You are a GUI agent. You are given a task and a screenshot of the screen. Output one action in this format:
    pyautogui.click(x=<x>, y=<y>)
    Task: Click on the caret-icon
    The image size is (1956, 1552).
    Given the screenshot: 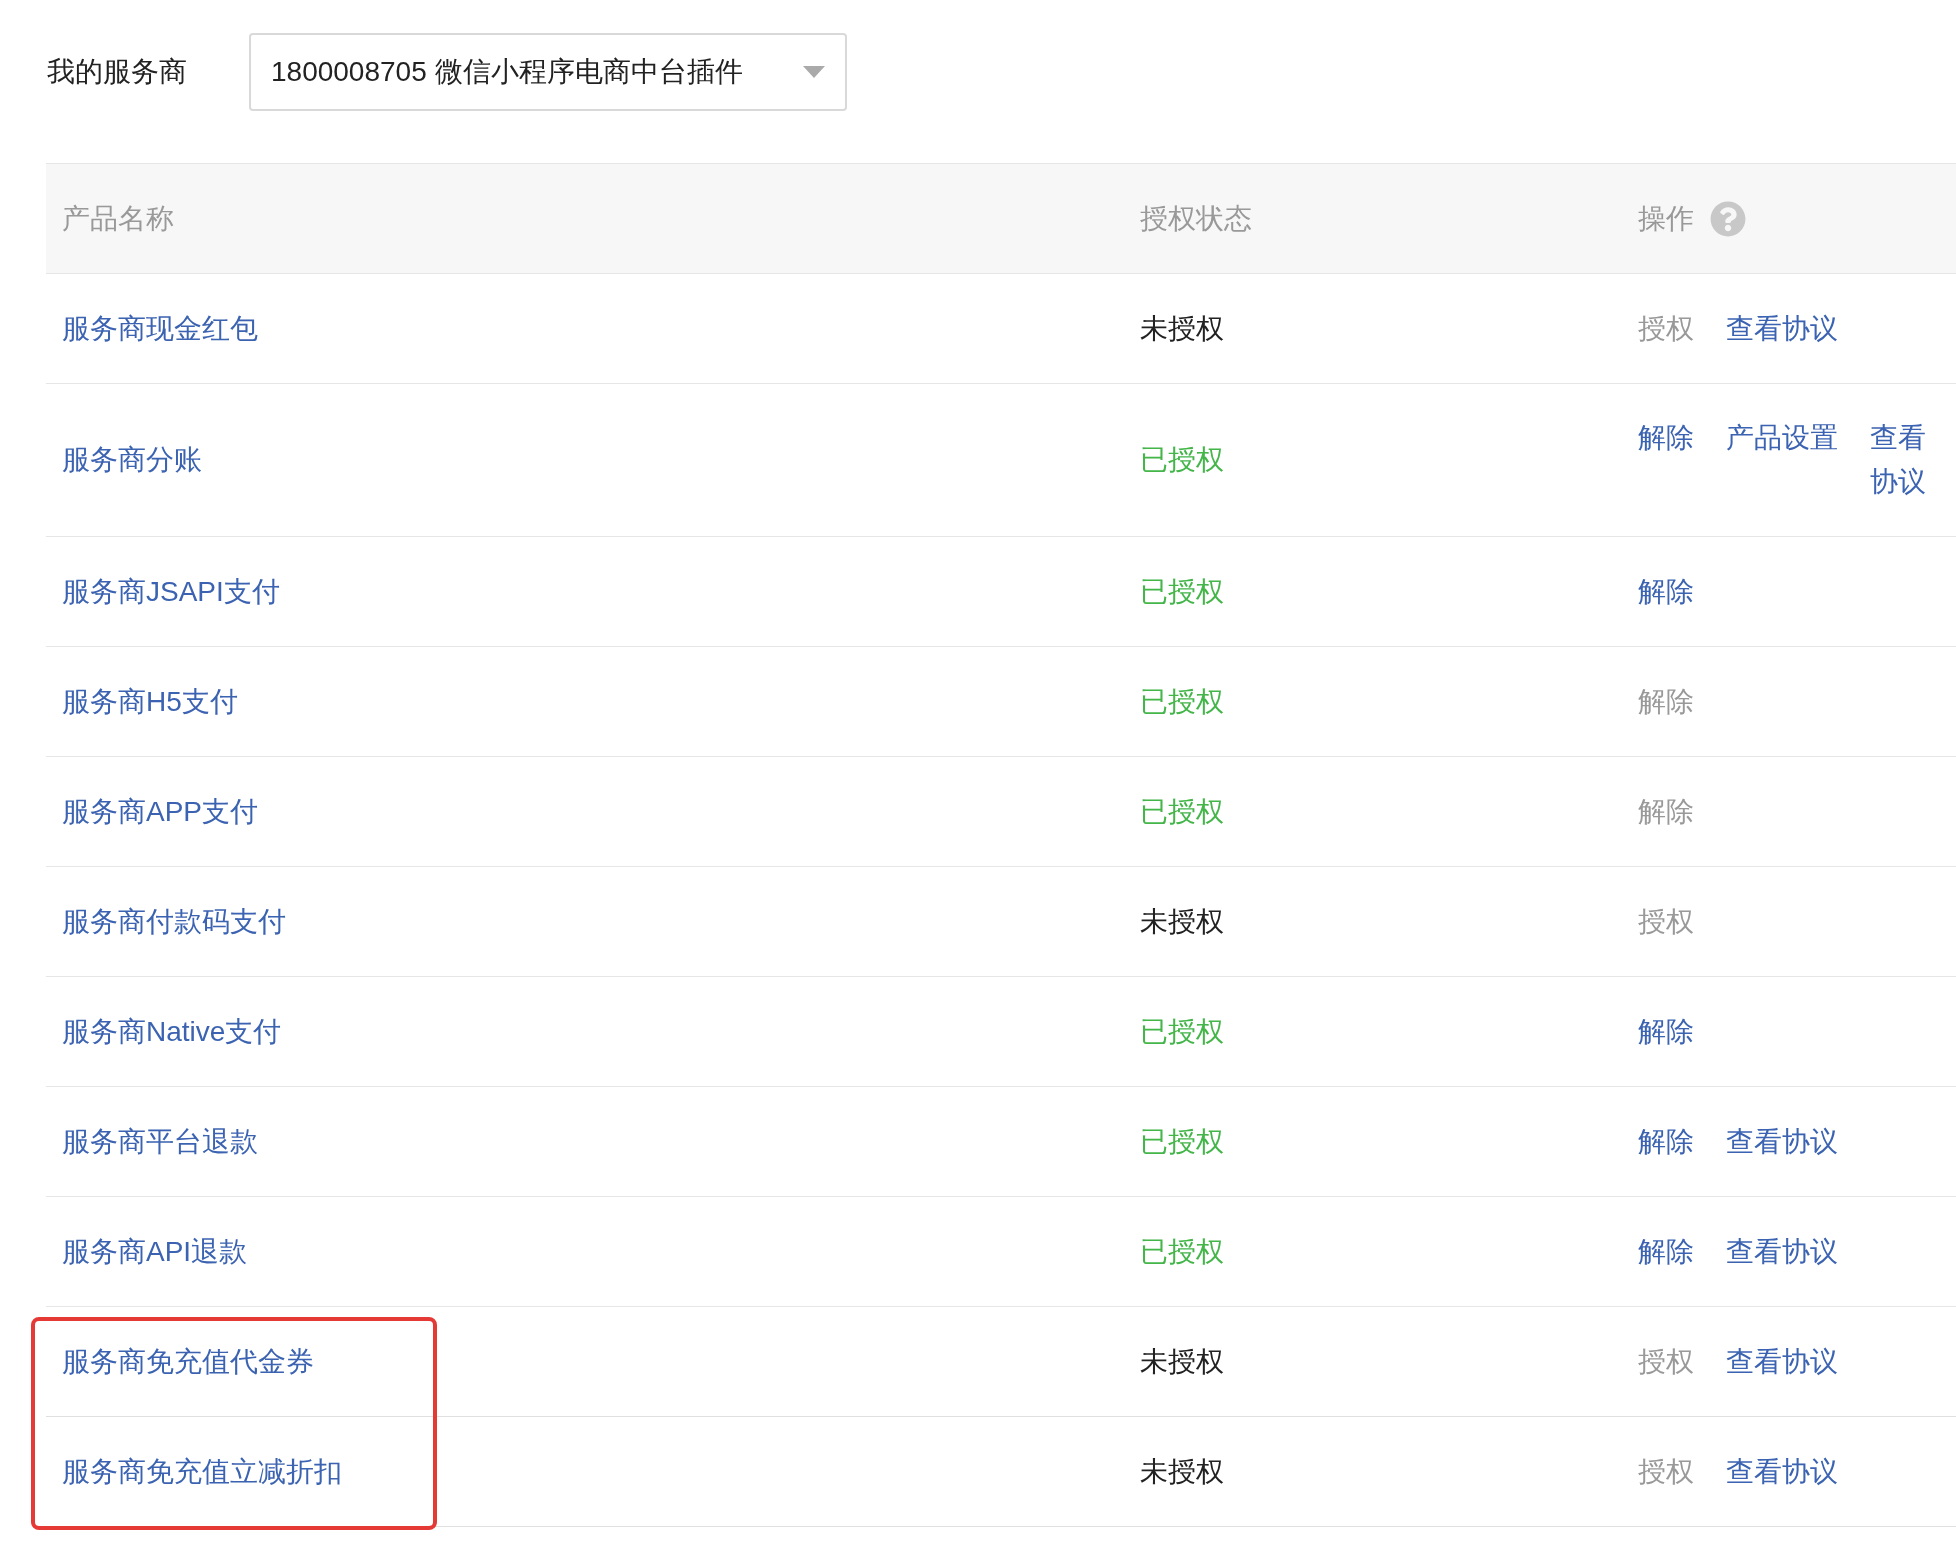 What is the action you would take?
    pyautogui.click(x=814, y=72)
    